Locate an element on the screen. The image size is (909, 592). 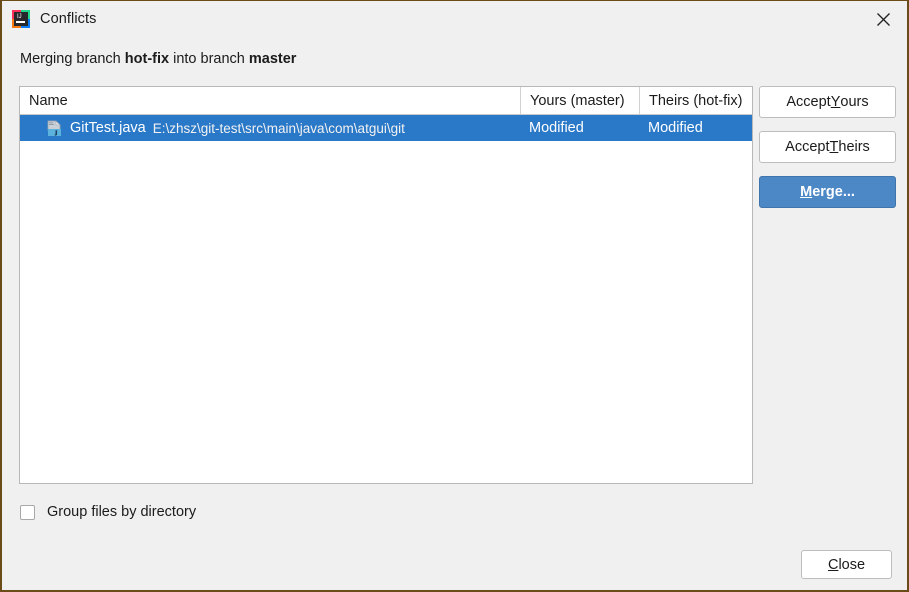
accept-yours-mnemonic: Y is located at coordinates (835, 102).